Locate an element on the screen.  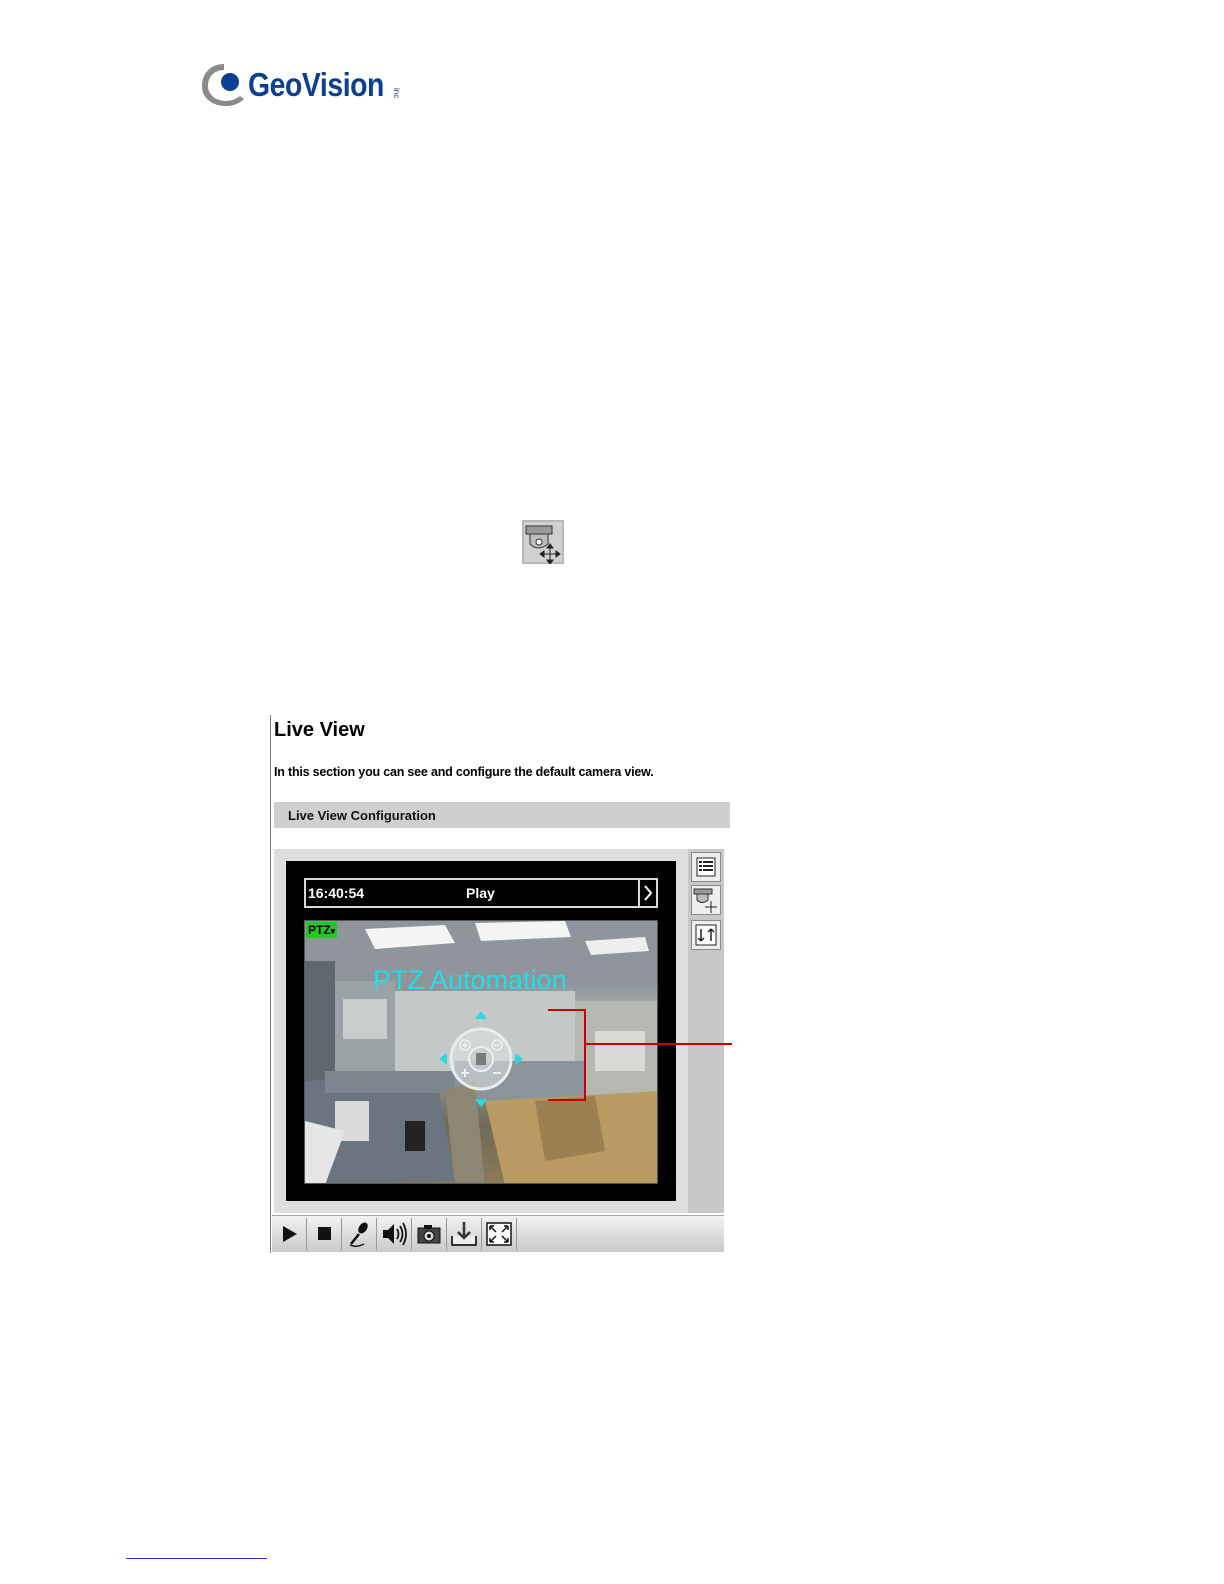
playback-toolbar is located at coordinates (498, 1233).